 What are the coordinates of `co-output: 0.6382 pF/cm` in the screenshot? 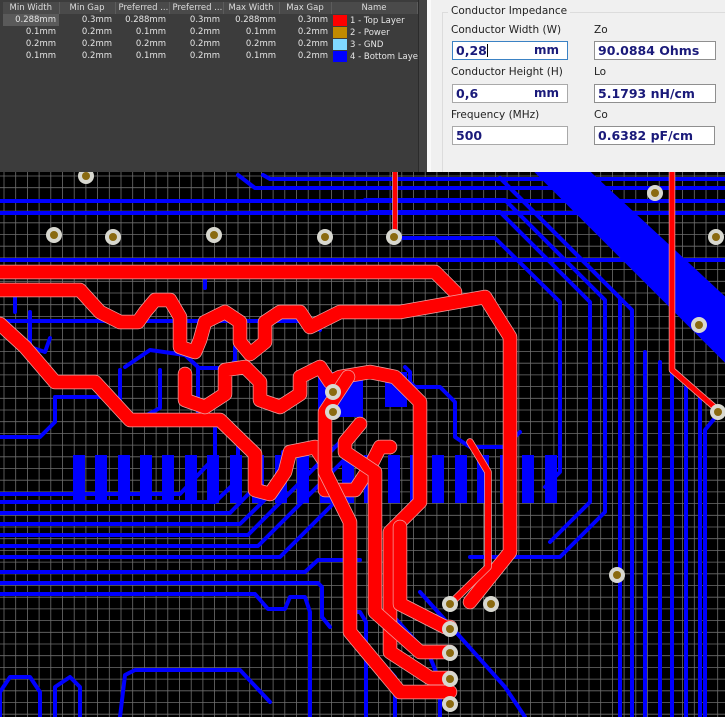 It's located at (654, 135).